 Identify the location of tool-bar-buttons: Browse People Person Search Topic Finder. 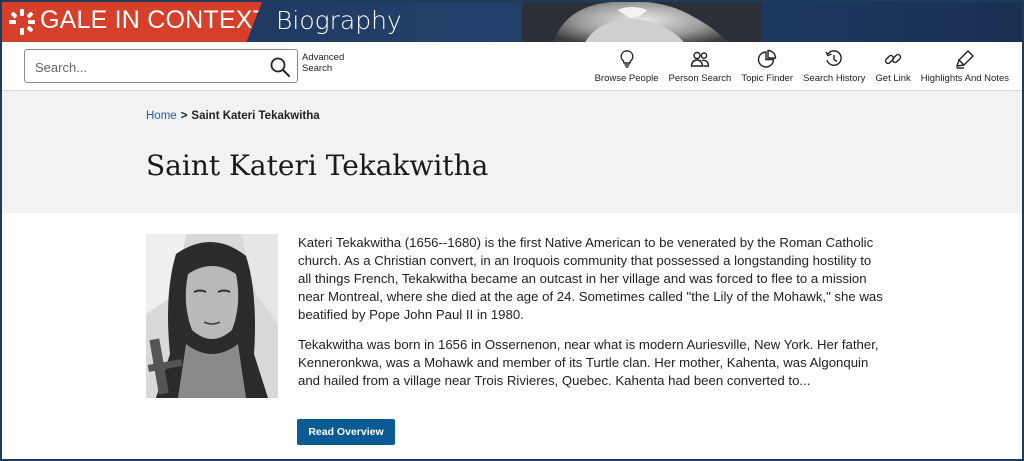
(802, 67).